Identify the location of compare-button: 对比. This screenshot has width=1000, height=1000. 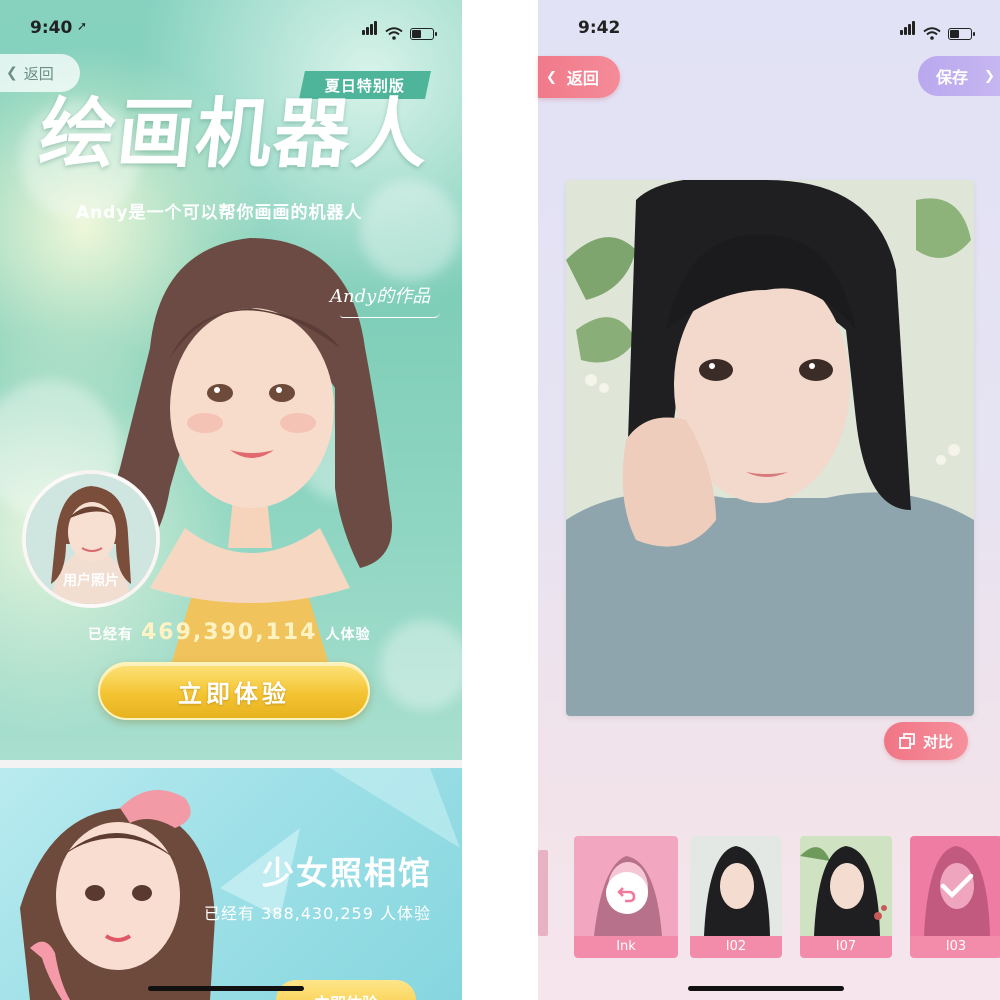
(926, 741).